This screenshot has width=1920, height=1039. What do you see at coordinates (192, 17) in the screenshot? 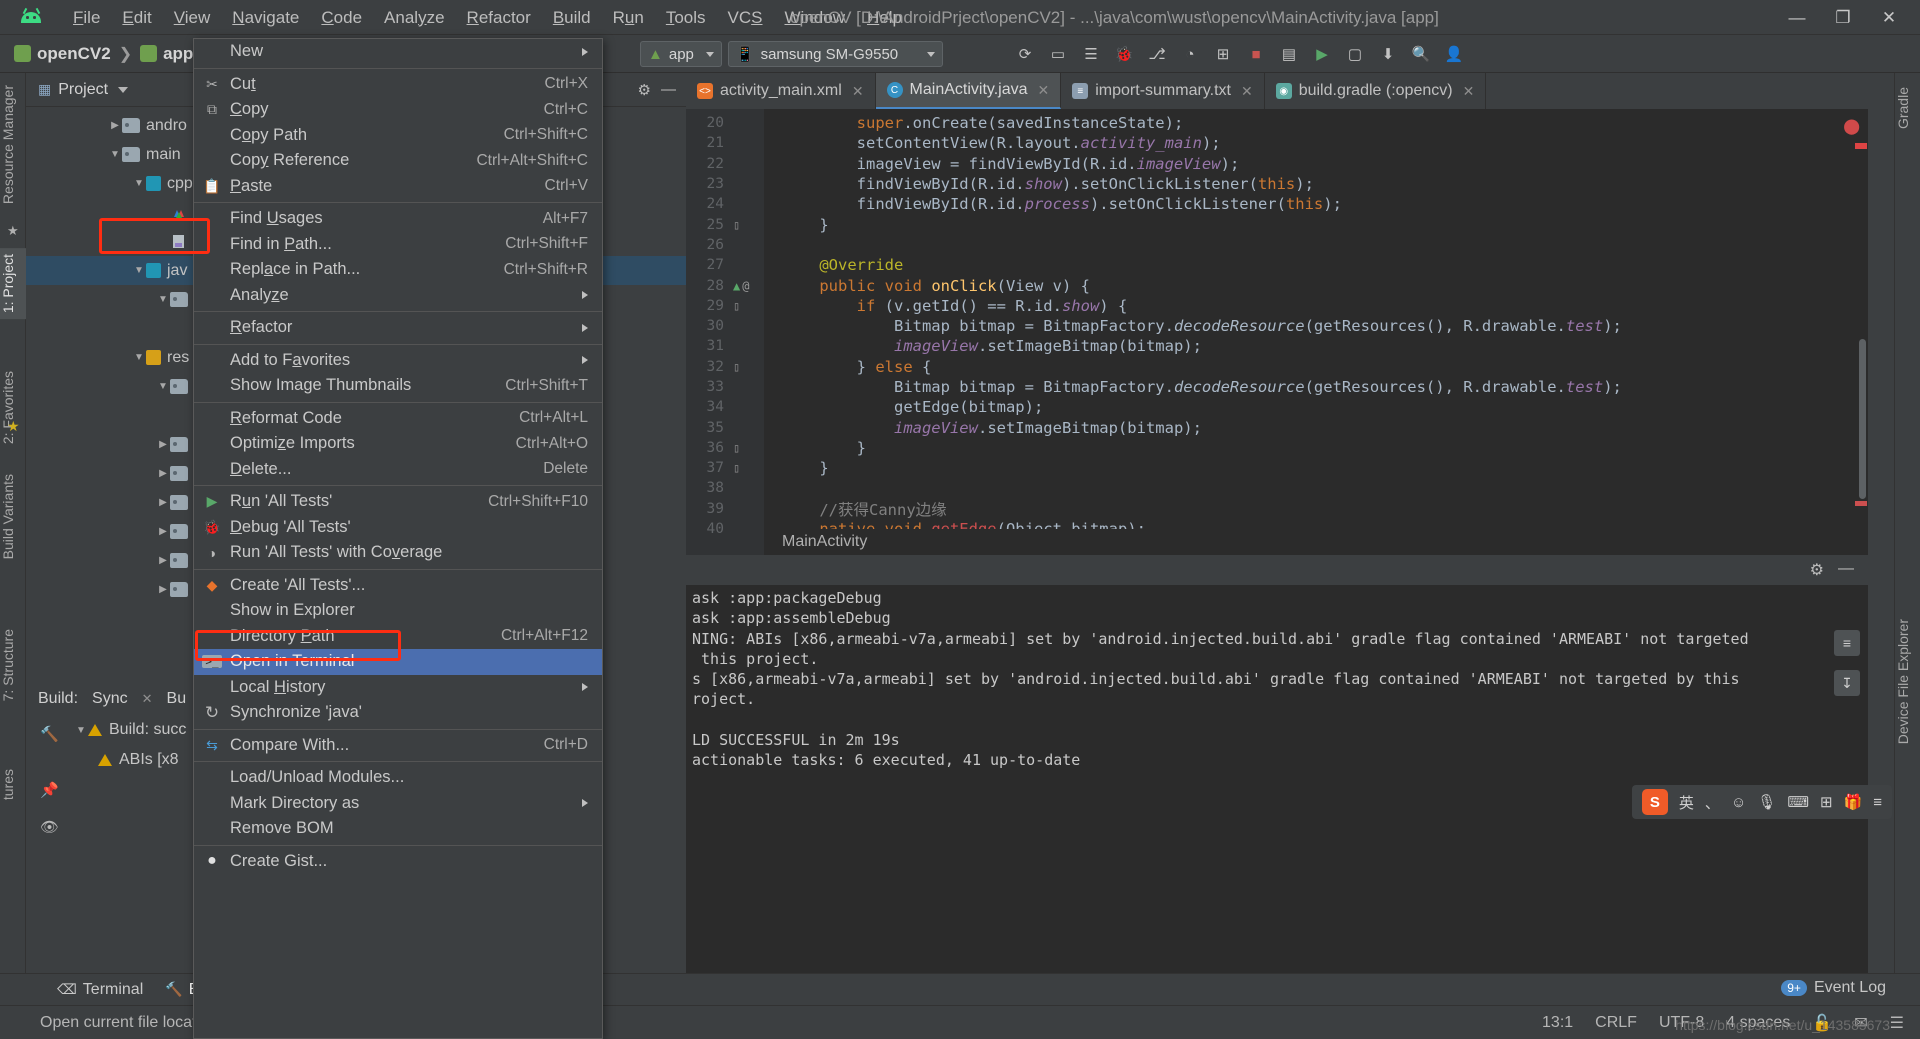
I see `menu-item-view: View` at bounding box center [192, 17].